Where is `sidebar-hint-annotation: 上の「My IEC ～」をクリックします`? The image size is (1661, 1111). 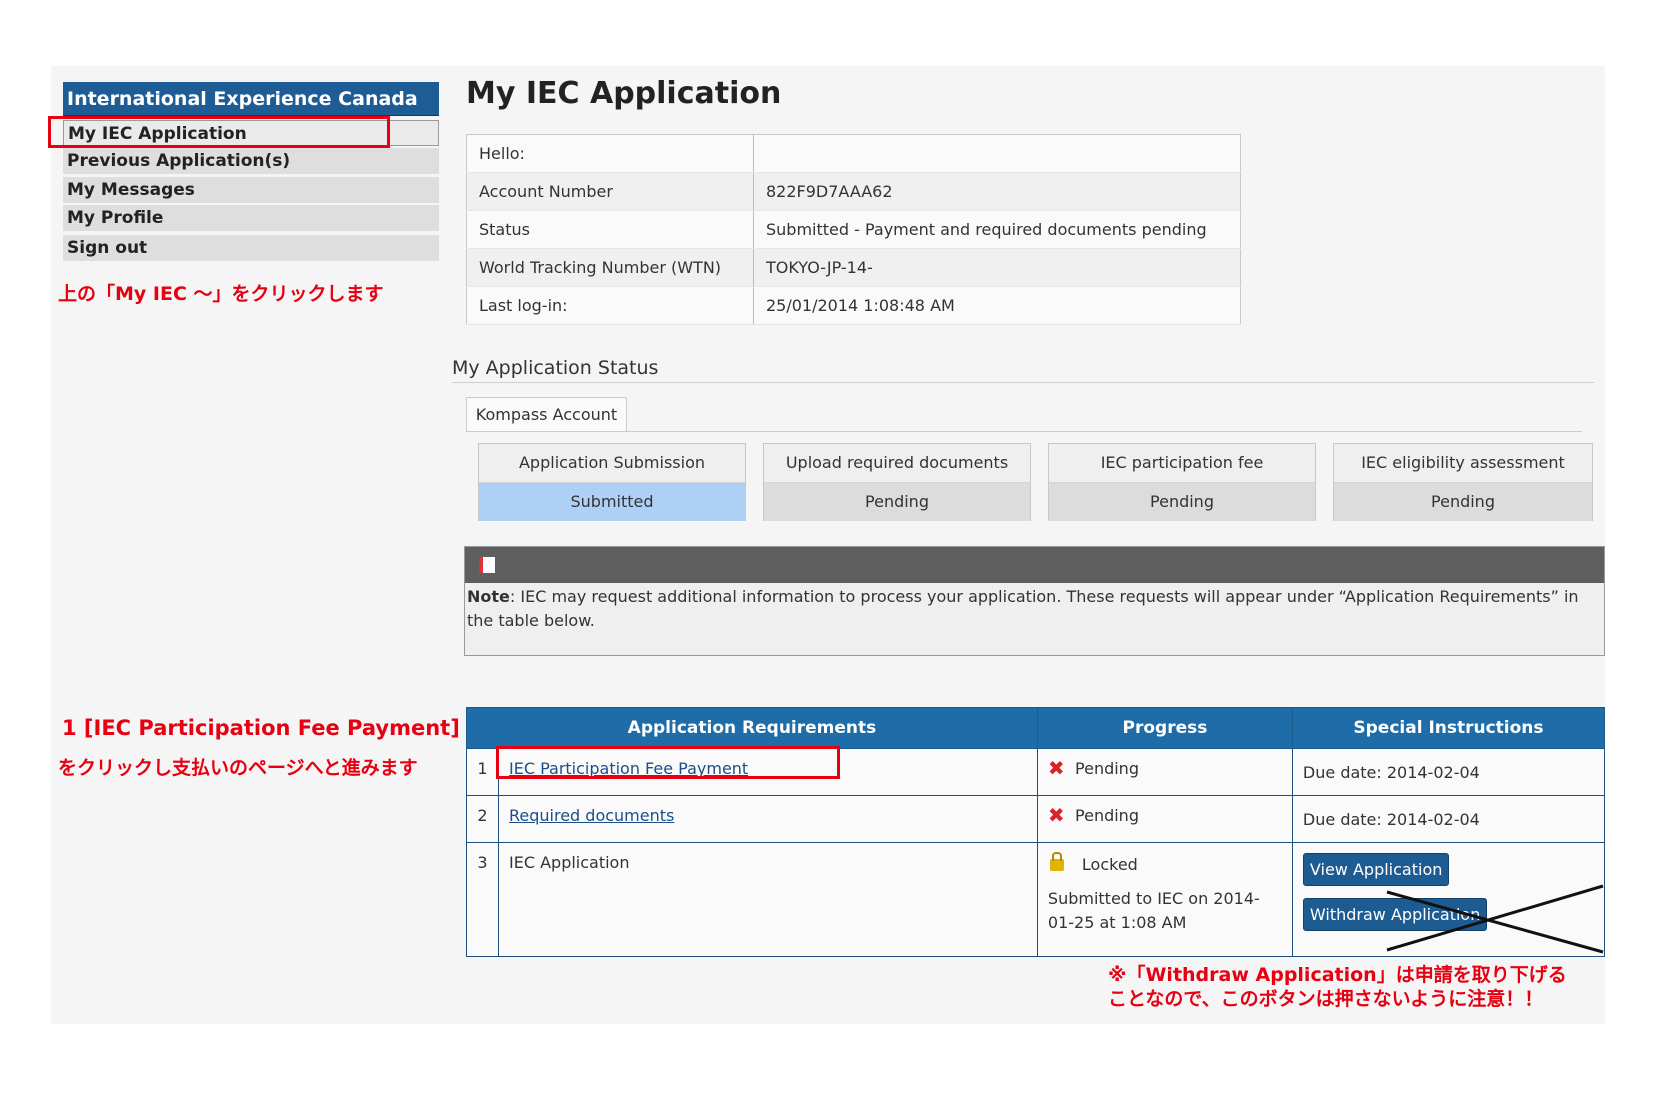
sidebar-hint-annotation: 上の「My IEC ～」をクリックします is located at coordinates (221, 294).